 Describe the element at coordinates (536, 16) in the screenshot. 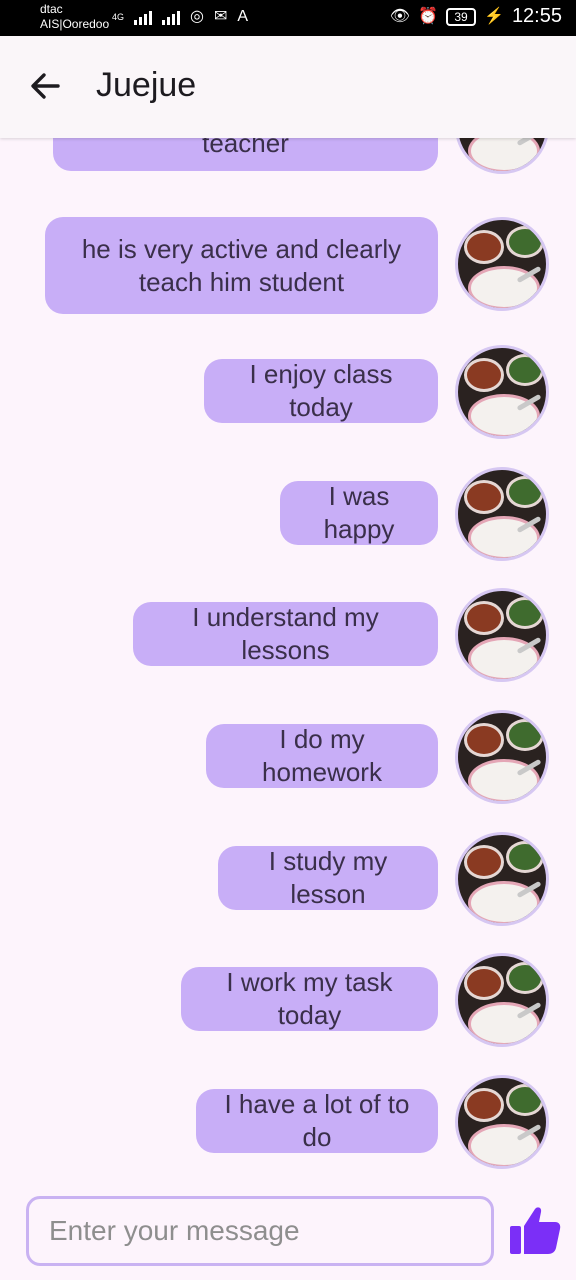

I see `clock: 12:55` at that location.